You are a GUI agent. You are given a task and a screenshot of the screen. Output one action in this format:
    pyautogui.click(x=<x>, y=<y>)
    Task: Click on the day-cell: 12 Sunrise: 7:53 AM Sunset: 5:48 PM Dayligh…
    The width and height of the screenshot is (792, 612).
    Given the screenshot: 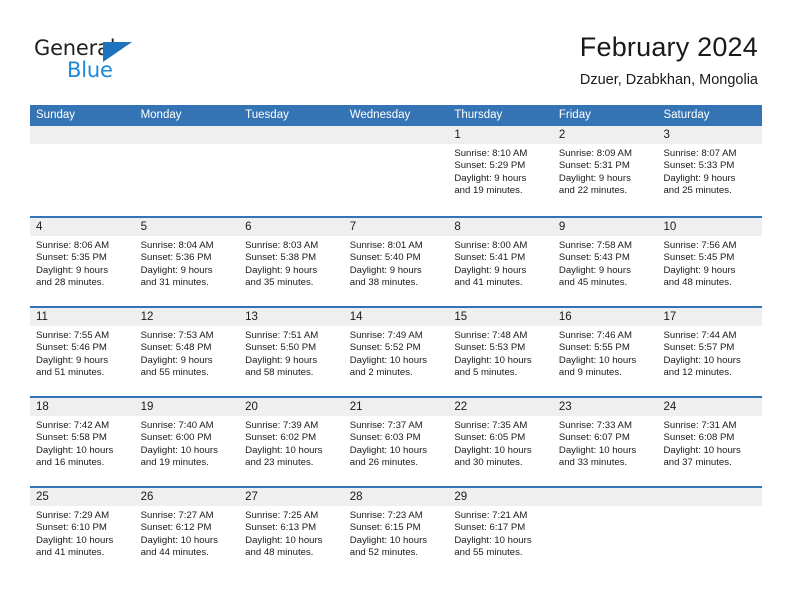 What is the action you would take?
    pyautogui.click(x=187, y=352)
    